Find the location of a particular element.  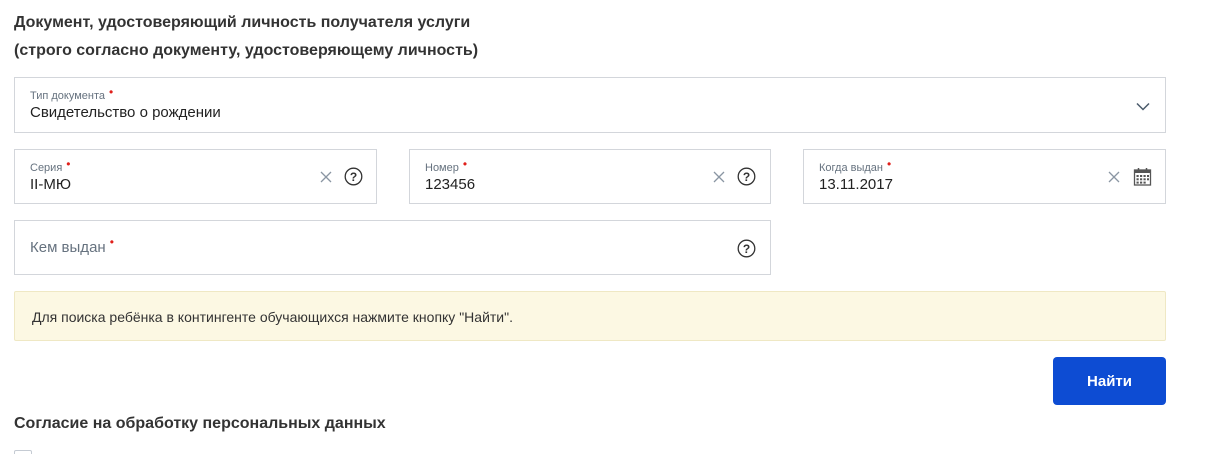

series-value: II-МЮ is located at coordinates (50, 184).